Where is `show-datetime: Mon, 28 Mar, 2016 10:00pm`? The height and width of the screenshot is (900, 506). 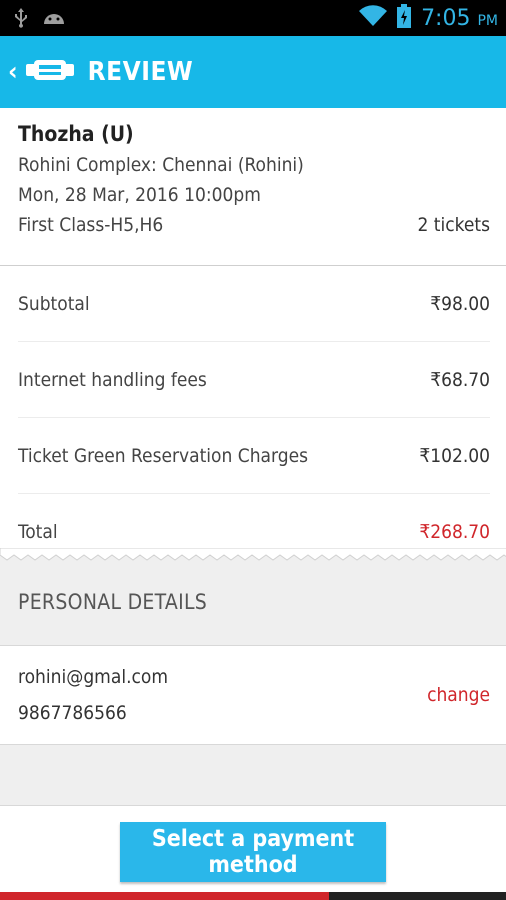
show-datetime: Mon, 28 Mar, 2016 10:00pm is located at coordinates (139, 195).